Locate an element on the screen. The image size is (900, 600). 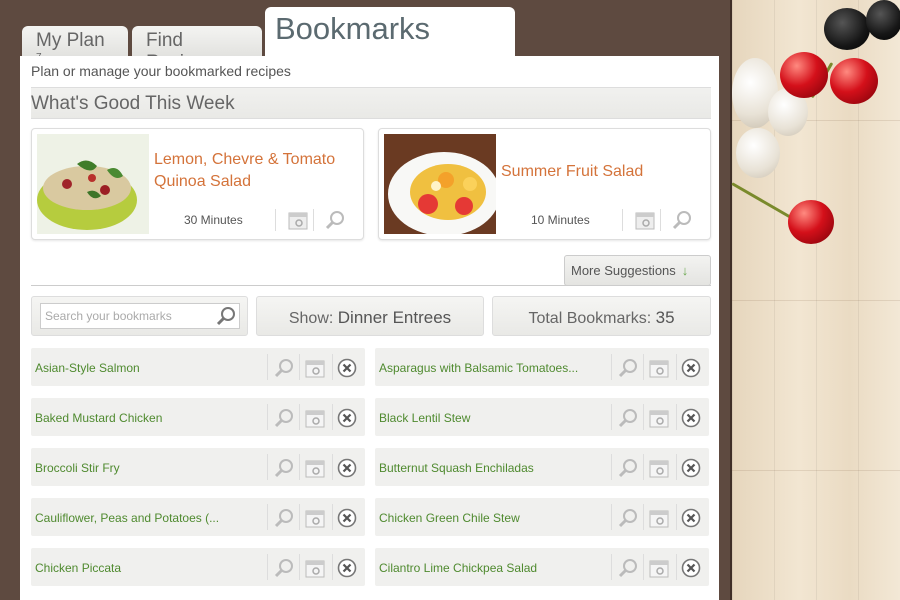
recipe-photo-fruit-salad is located at coordinates (440, 184).